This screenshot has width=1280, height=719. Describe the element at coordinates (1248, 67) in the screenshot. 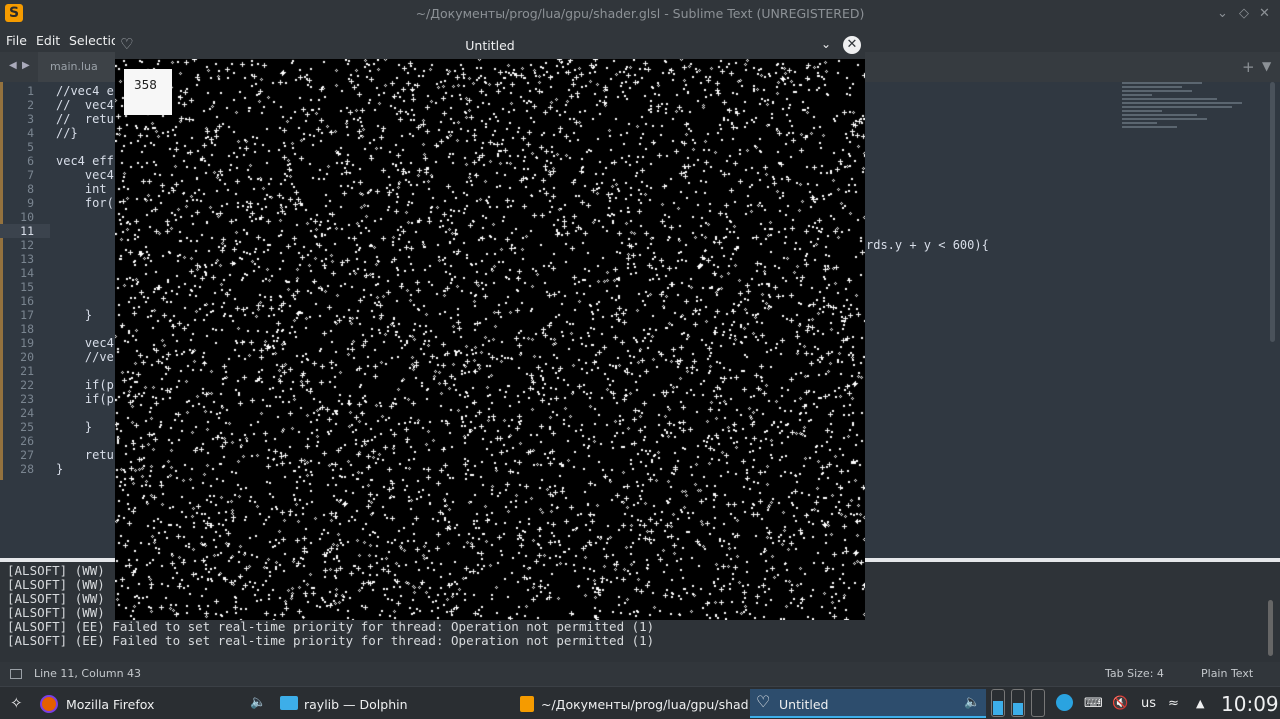

I see `new-tab-plus-icon: +` at that location.